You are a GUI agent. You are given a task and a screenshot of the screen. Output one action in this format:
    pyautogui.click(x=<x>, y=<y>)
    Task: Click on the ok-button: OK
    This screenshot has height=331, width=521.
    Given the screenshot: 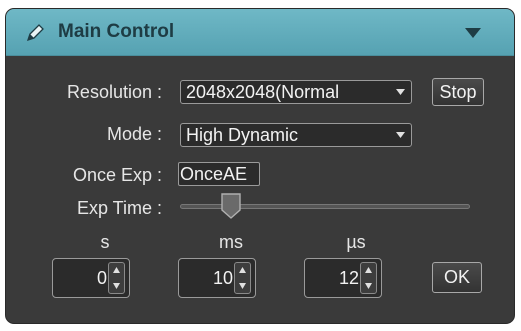 What is the action you would take?
    pyautogui.click(x=457, y=277)
    